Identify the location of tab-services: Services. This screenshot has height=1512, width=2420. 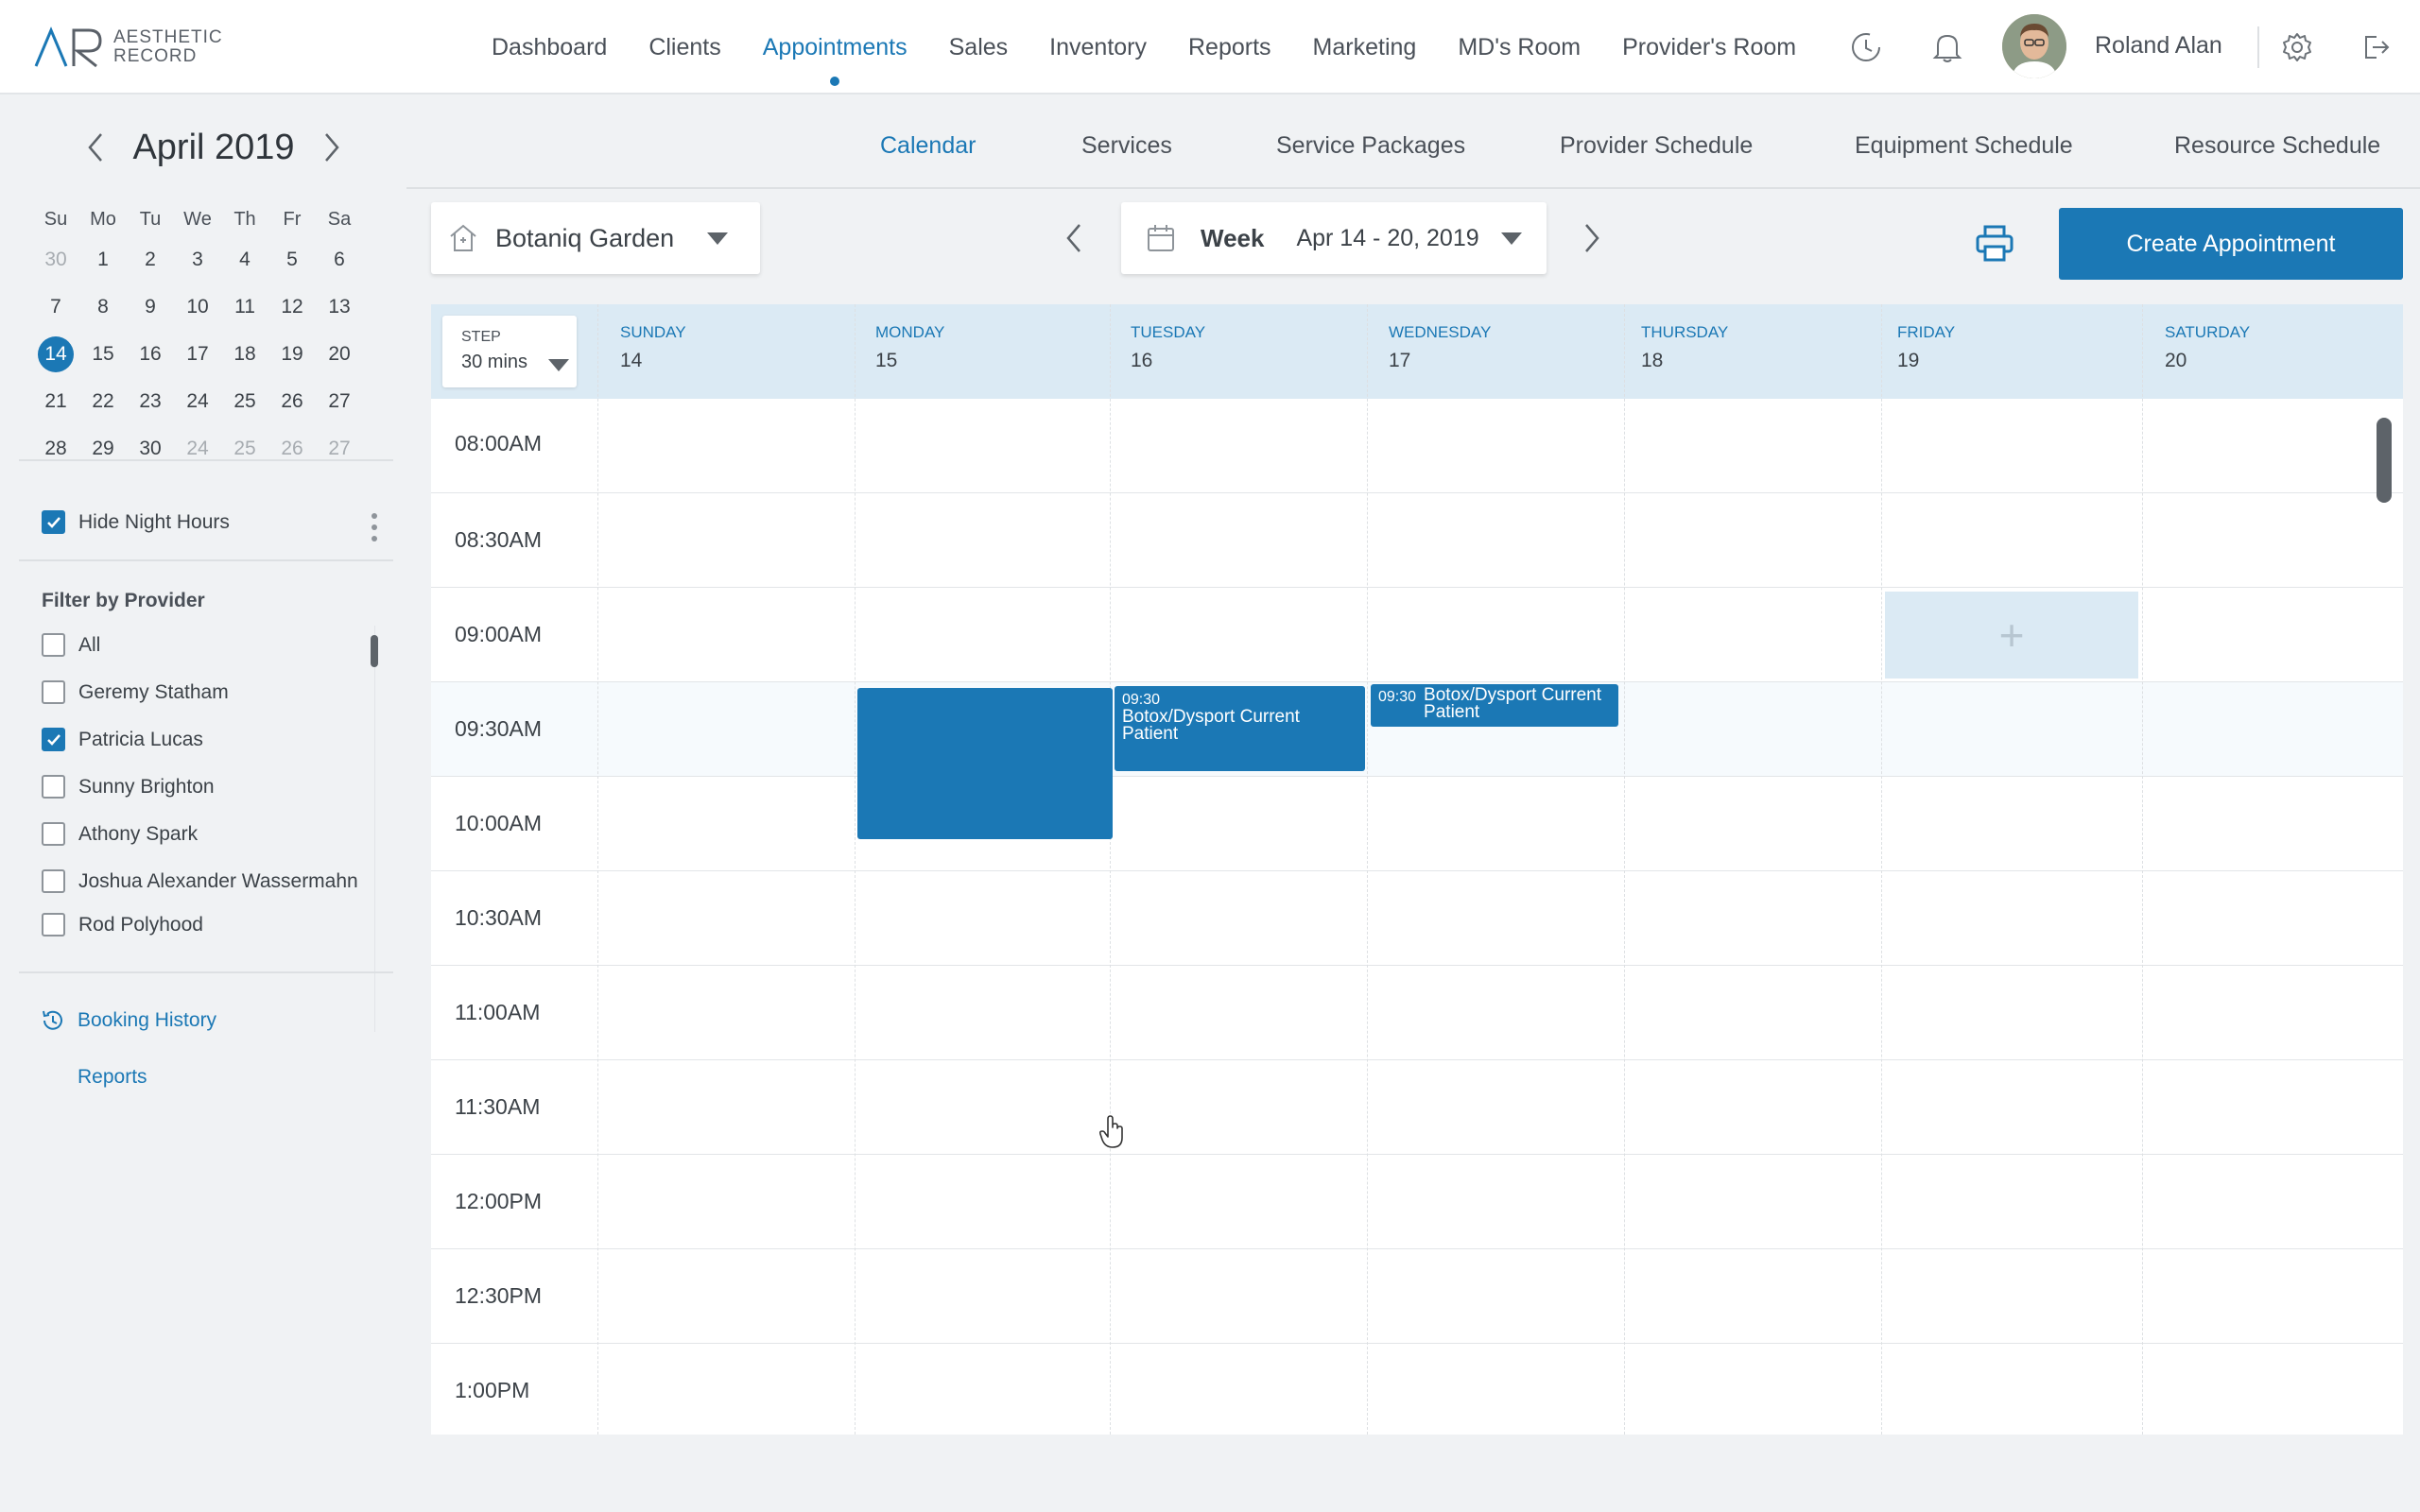
(1126, 146).